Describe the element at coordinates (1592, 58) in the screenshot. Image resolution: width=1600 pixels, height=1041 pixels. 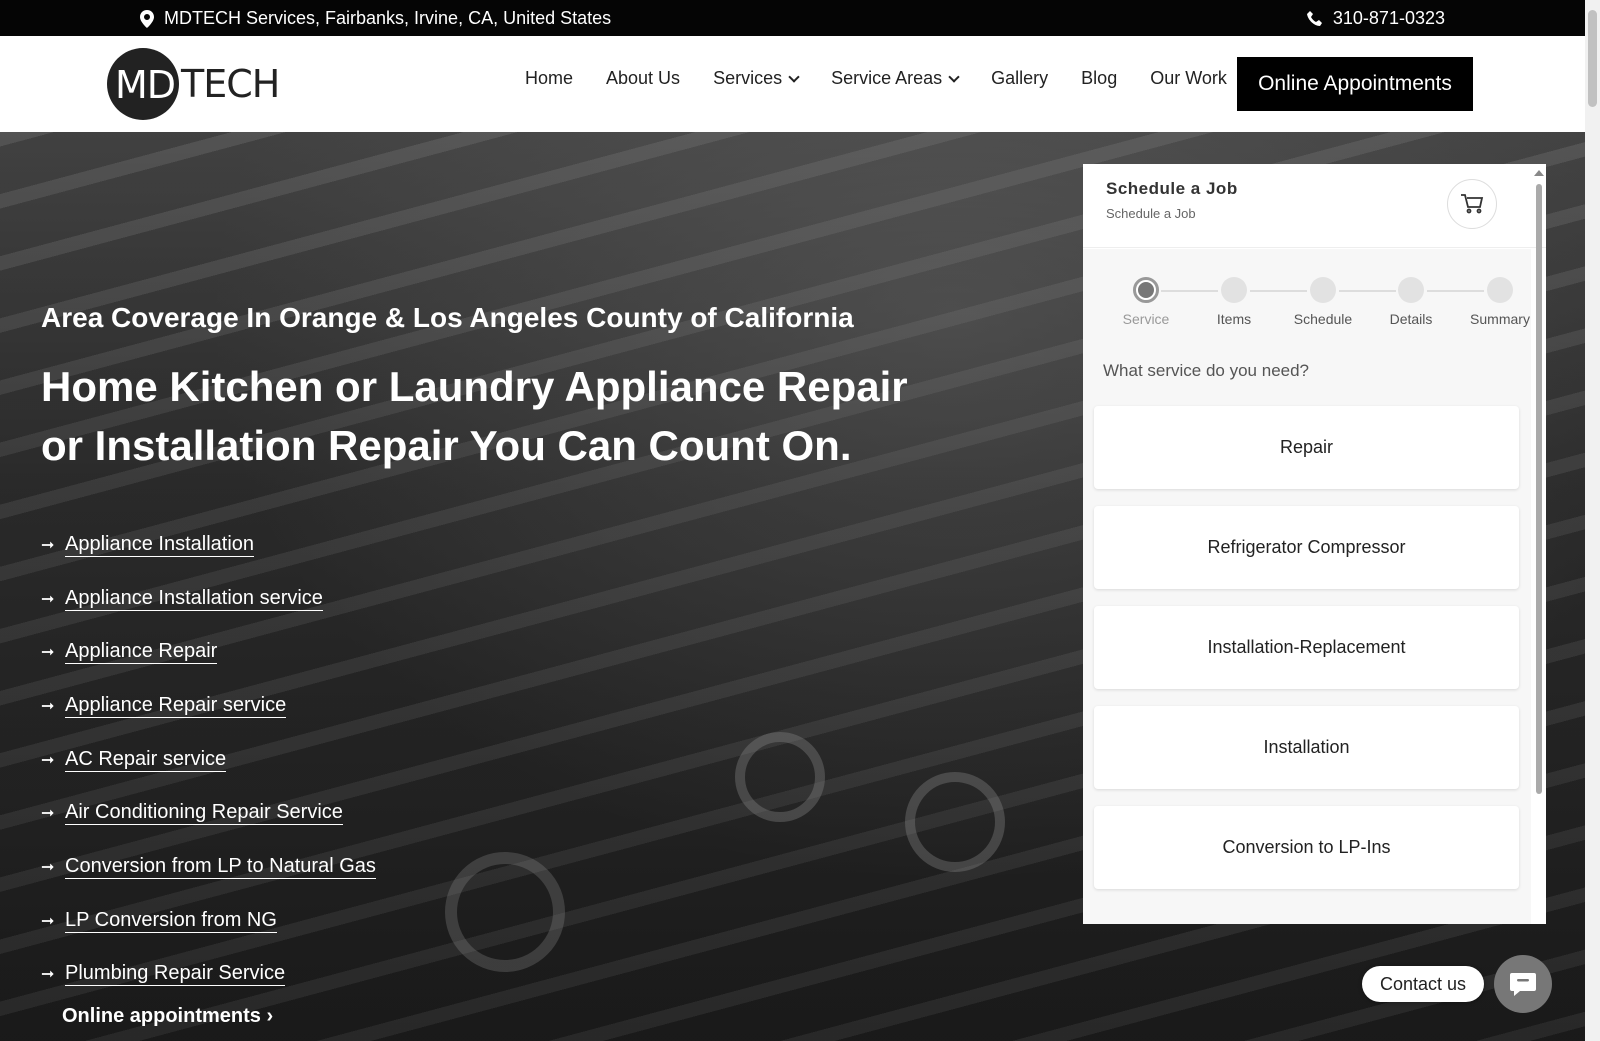
I see `page-scrollbar-thumb` at that location.